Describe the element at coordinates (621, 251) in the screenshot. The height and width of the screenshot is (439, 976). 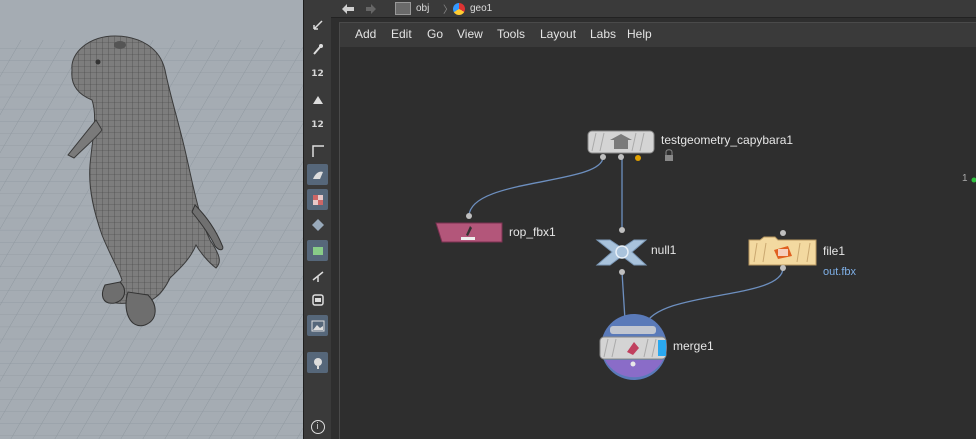
I see `node-null` at that location.